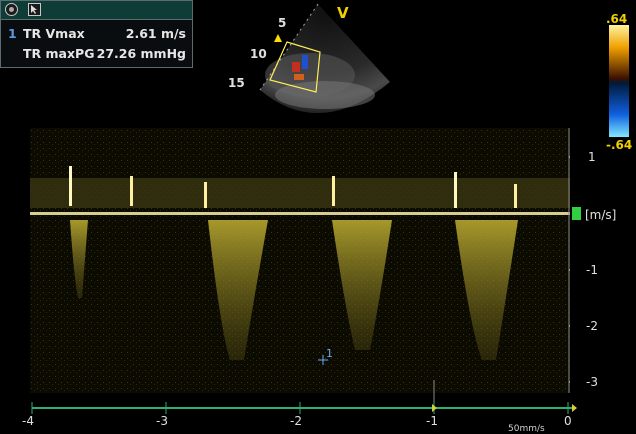  I want to click on x-tick: -2, so click(296, 421).